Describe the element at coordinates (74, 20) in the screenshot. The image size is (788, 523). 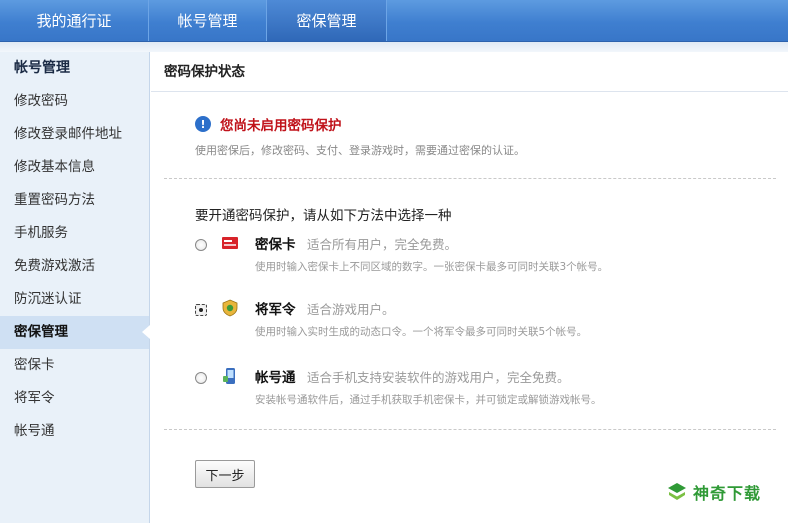
I see `tab-my-pass: 我的通行证` at that location.